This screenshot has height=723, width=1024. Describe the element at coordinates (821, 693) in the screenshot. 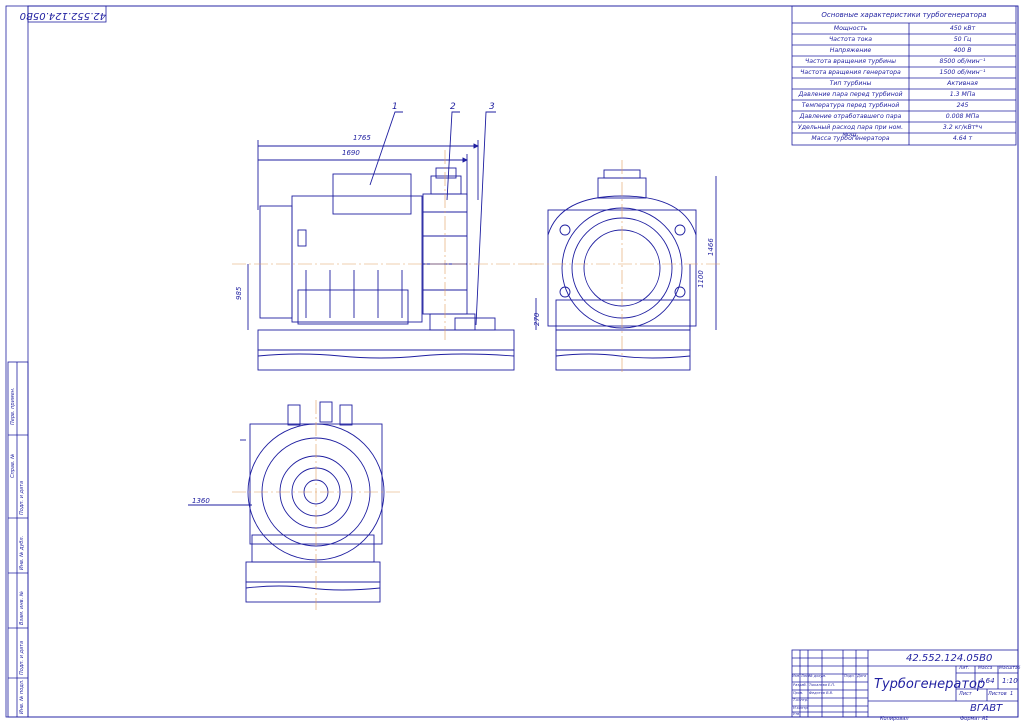

I see `name-checker: Федотов В.В.` at that location.